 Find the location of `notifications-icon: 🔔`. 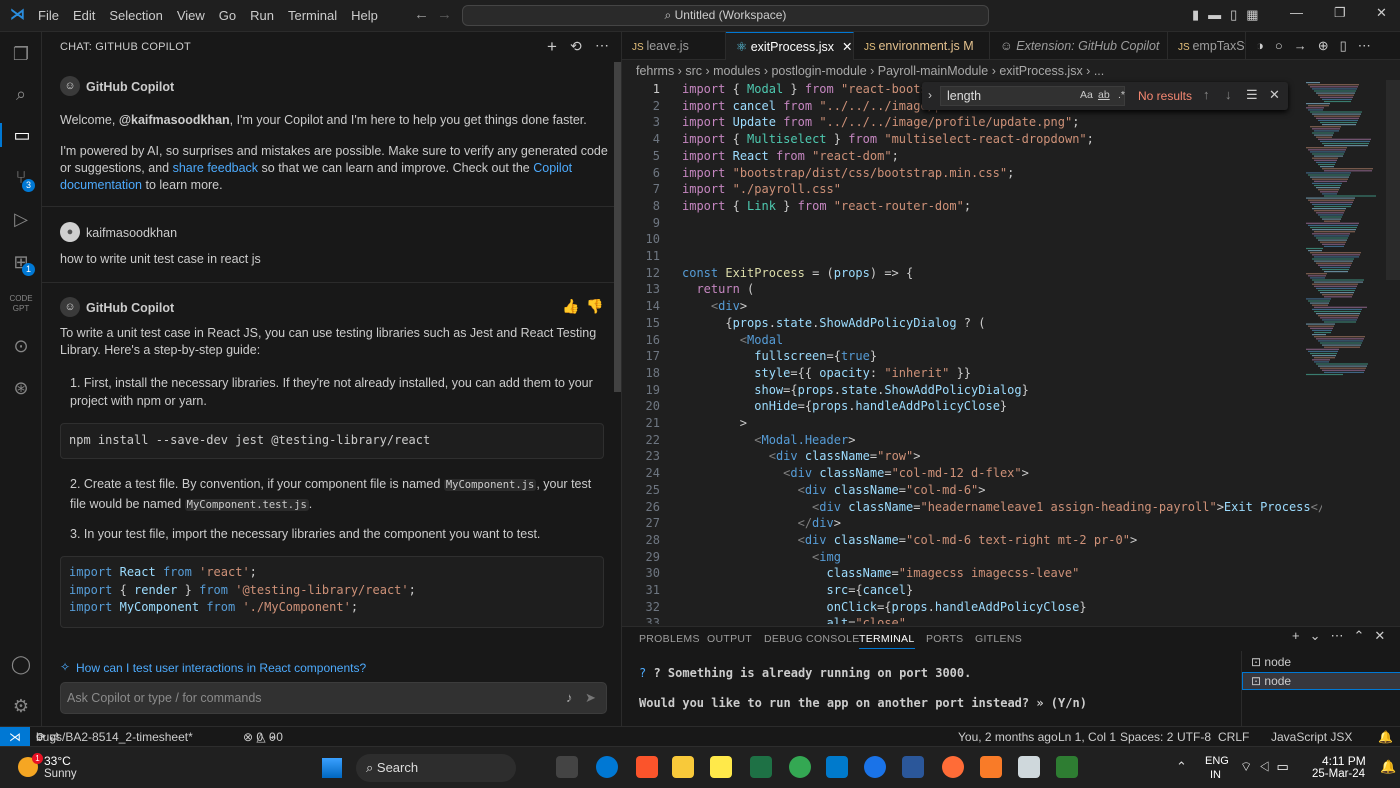

notifications-icon: 🔔 is located at coordinates (1385, 737).